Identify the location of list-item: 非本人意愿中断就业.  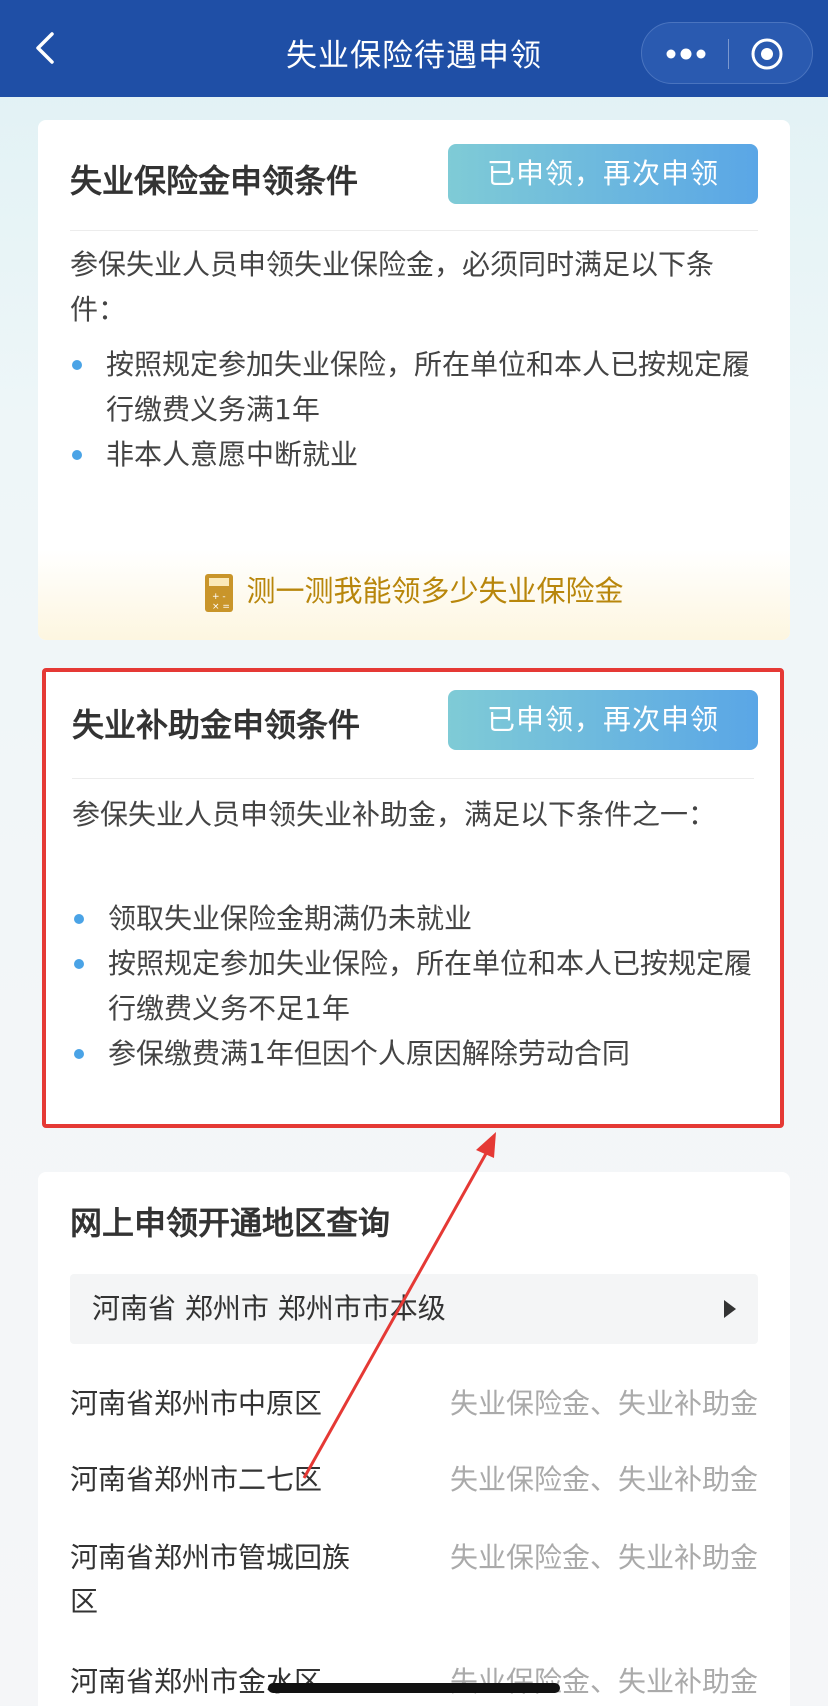
(415, 454).